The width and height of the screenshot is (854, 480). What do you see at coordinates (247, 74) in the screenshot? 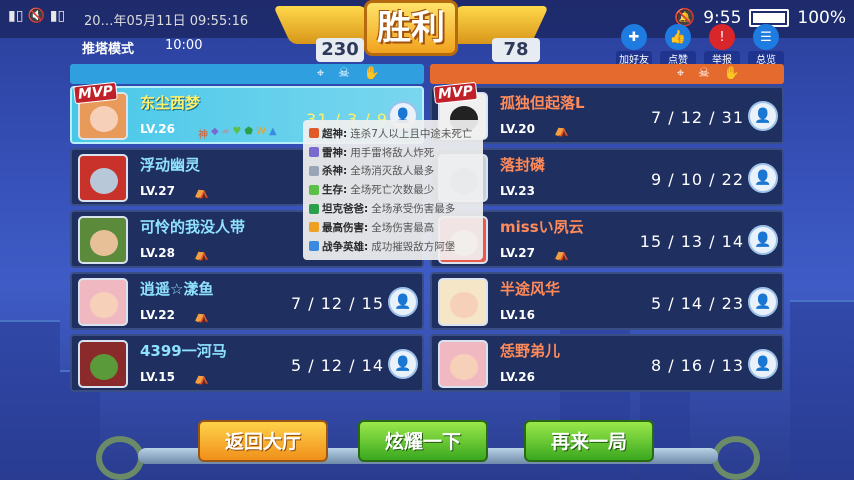
I see `blue-team-header: ⌖ ☠ ✋` at bounding box center [247, 74].